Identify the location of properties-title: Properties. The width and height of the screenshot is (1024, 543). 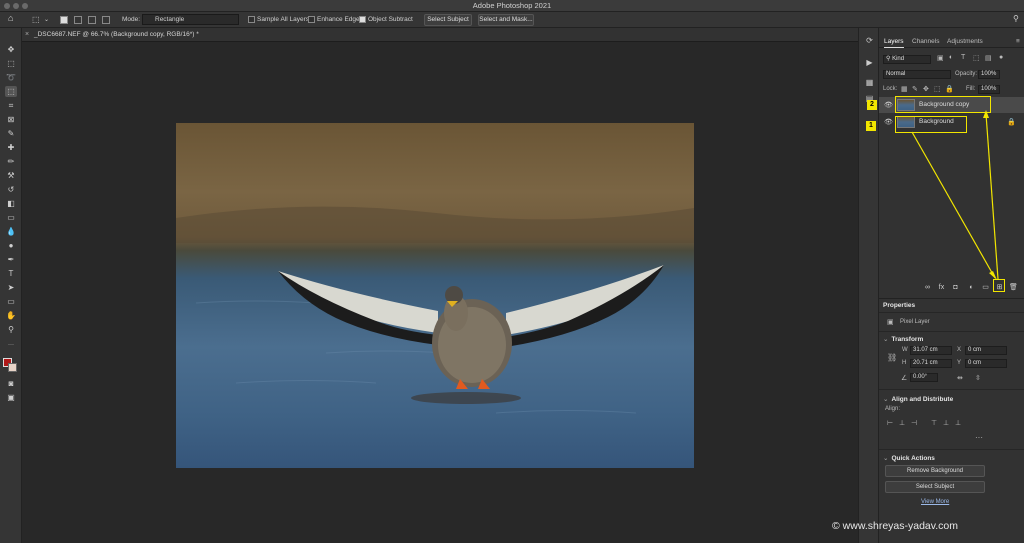
(899, 305).